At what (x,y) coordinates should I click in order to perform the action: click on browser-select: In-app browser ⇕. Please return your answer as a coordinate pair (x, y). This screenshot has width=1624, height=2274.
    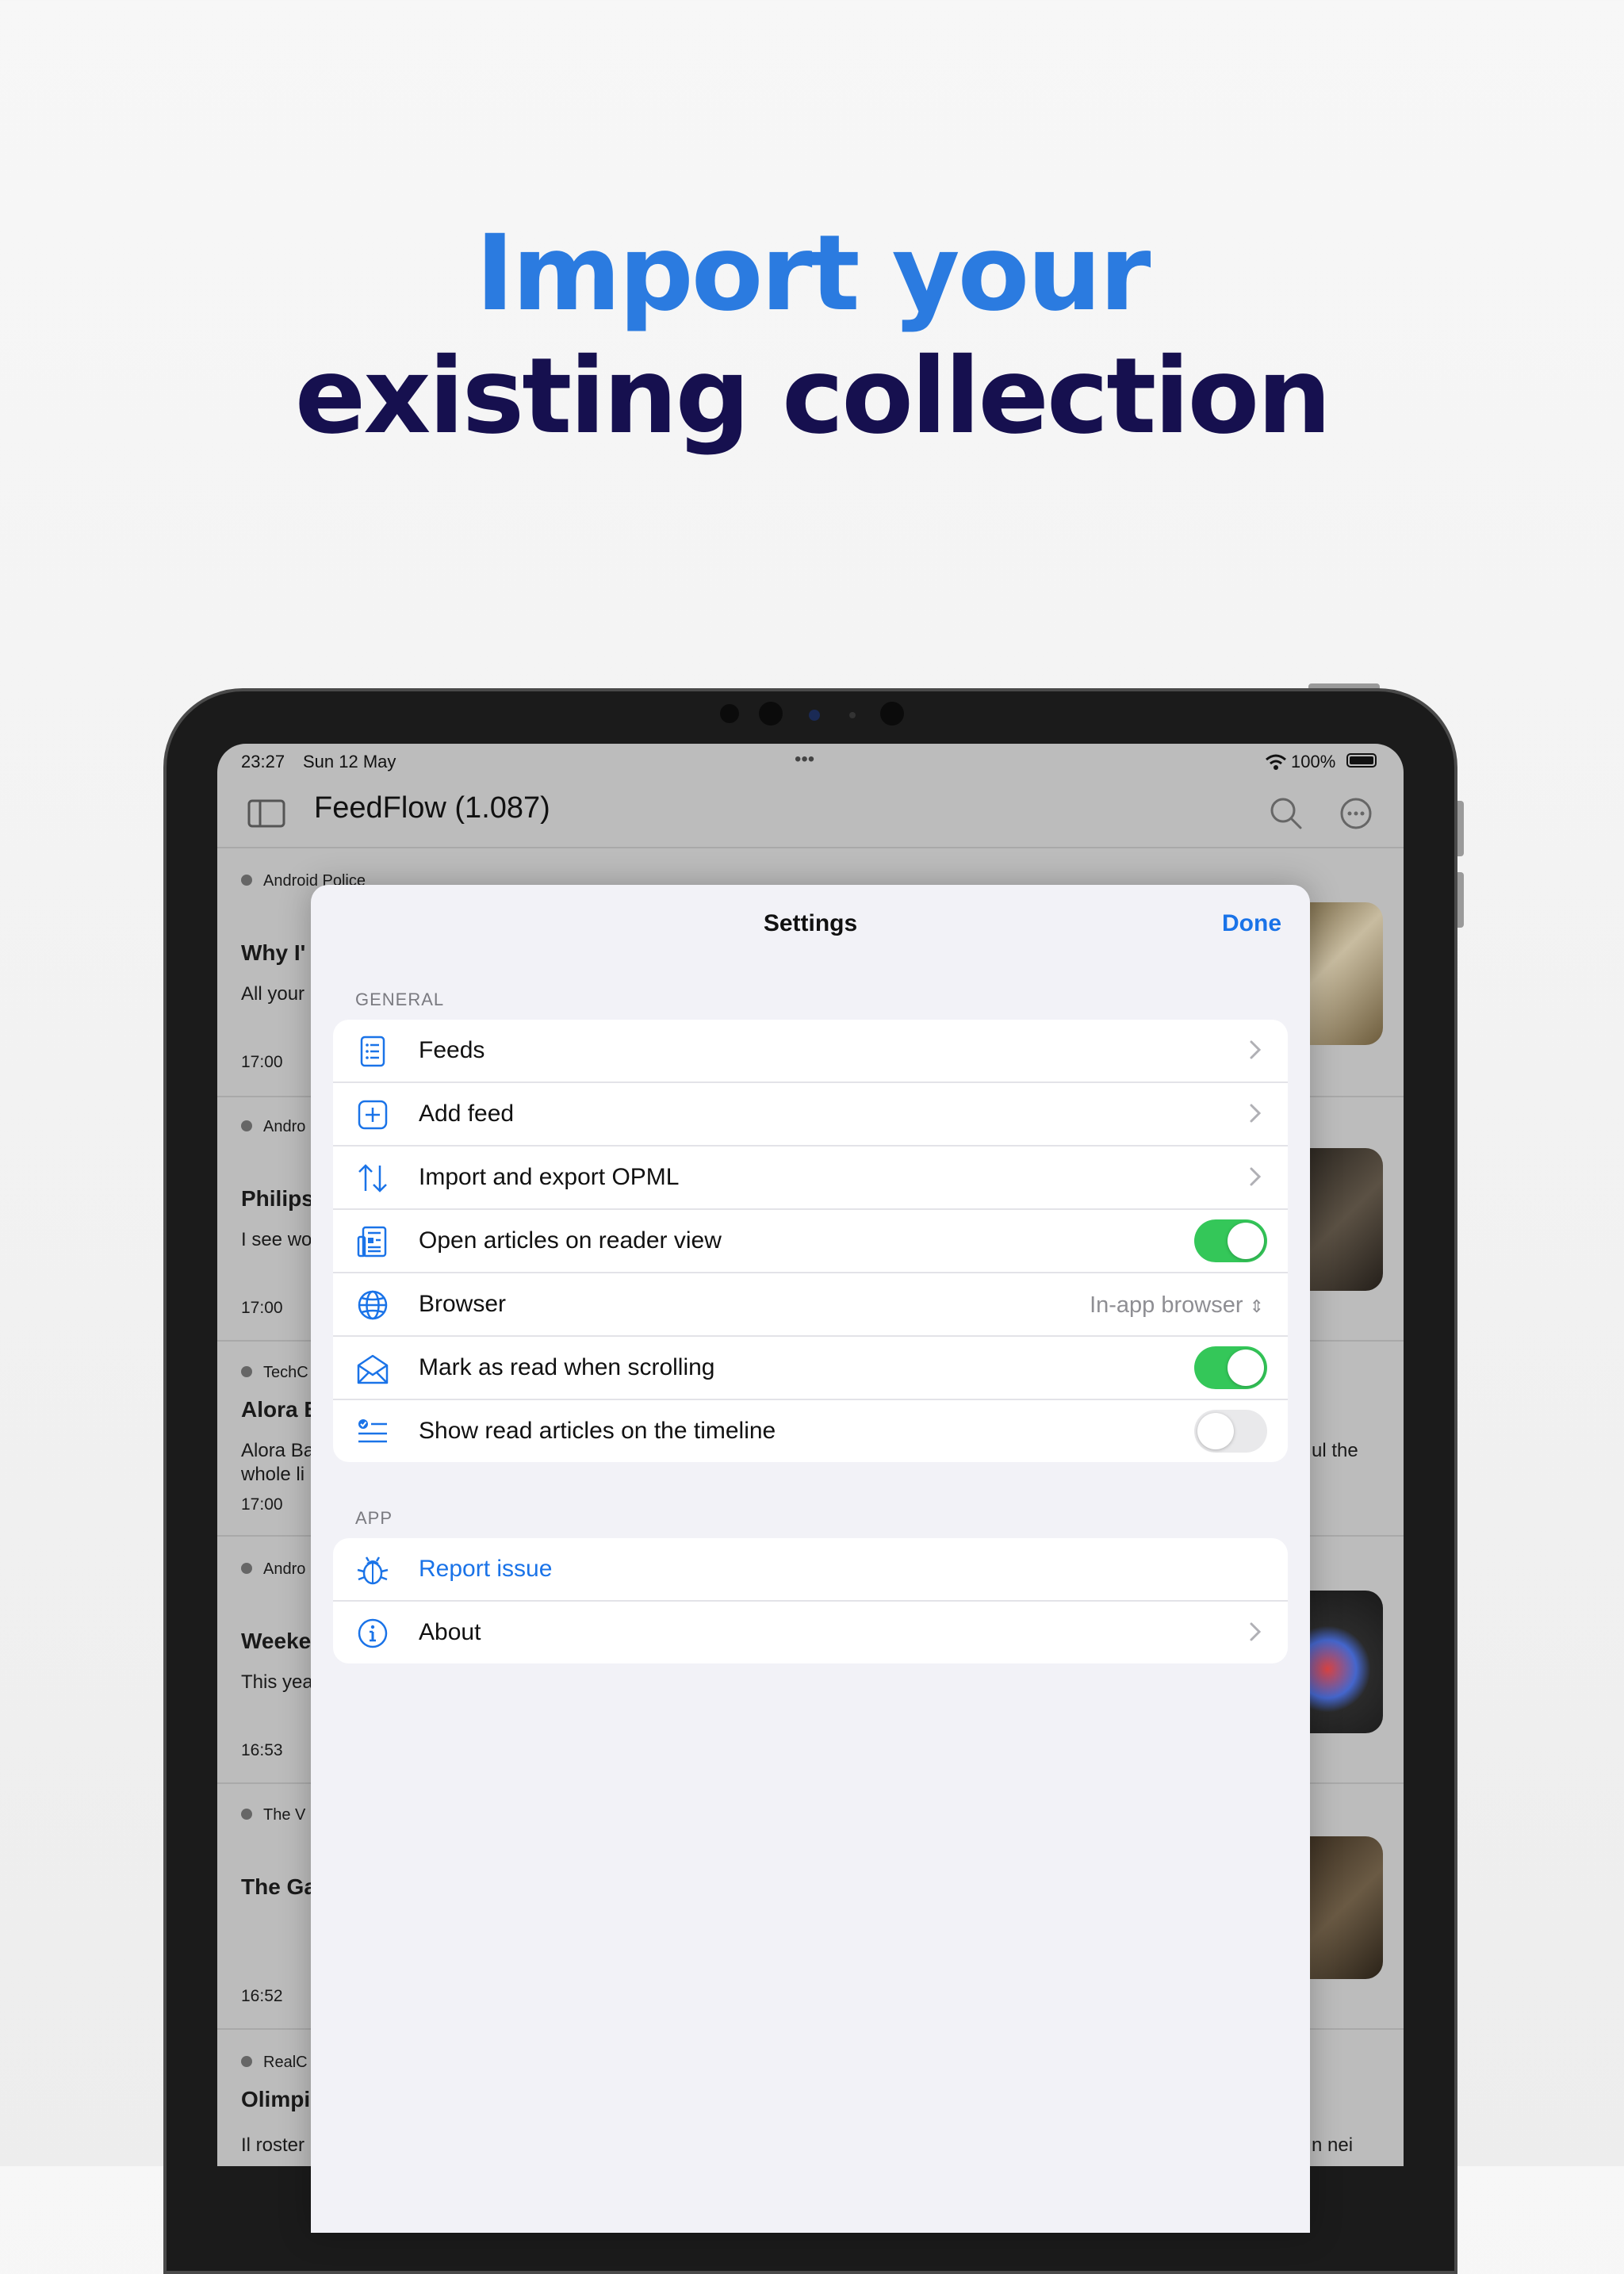
    Looking at the image, I should click on (1177, 1305).